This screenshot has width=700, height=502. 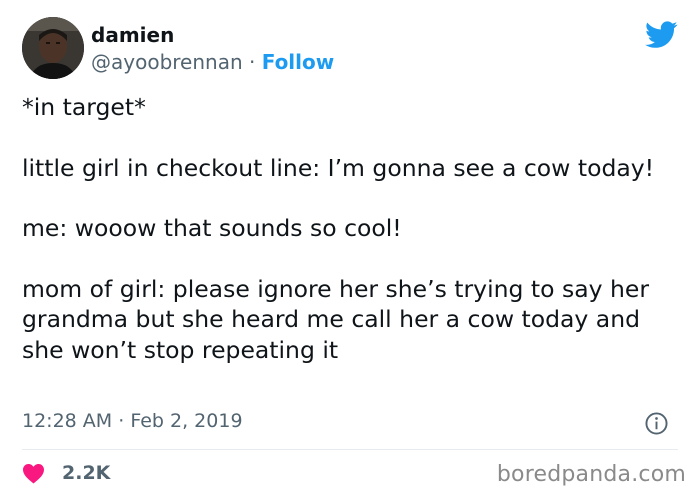 What do you see at coordinates (33, 473) in the screenshot?
I see `heart-icon` at bounding box center [33, 473].